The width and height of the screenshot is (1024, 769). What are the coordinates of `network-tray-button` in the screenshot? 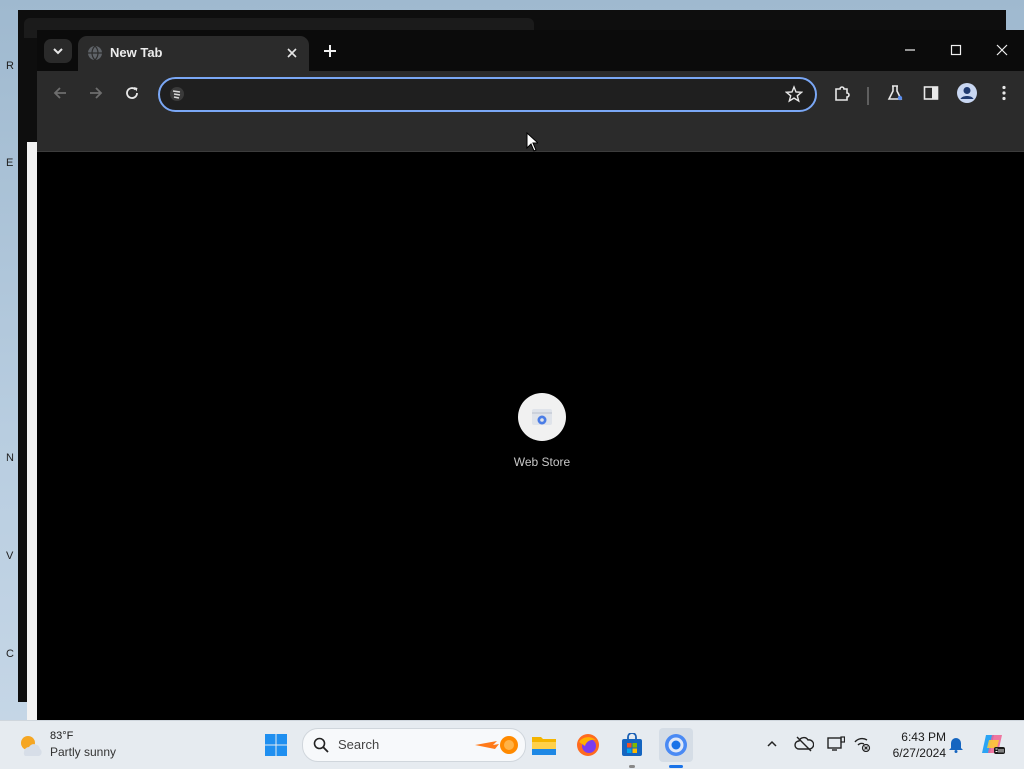 It's located at (862, 744).